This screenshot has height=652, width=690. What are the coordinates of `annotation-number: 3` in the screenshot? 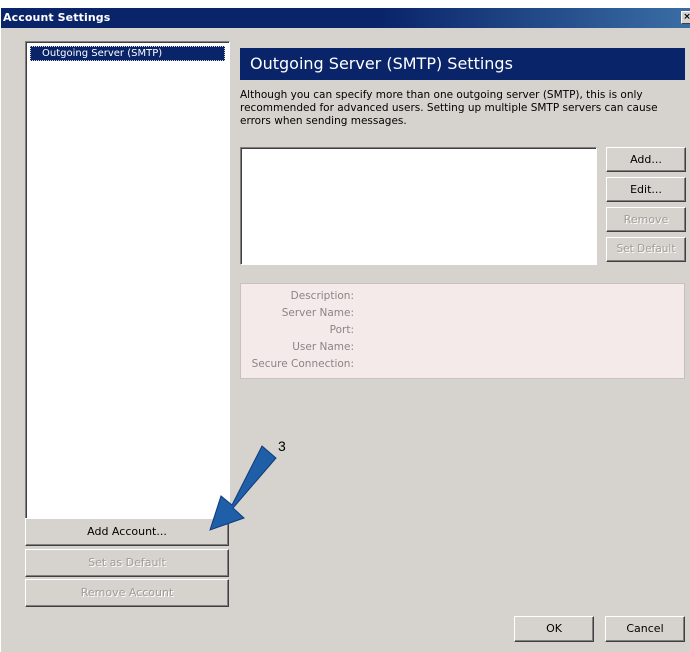 It's located at (282, 446).